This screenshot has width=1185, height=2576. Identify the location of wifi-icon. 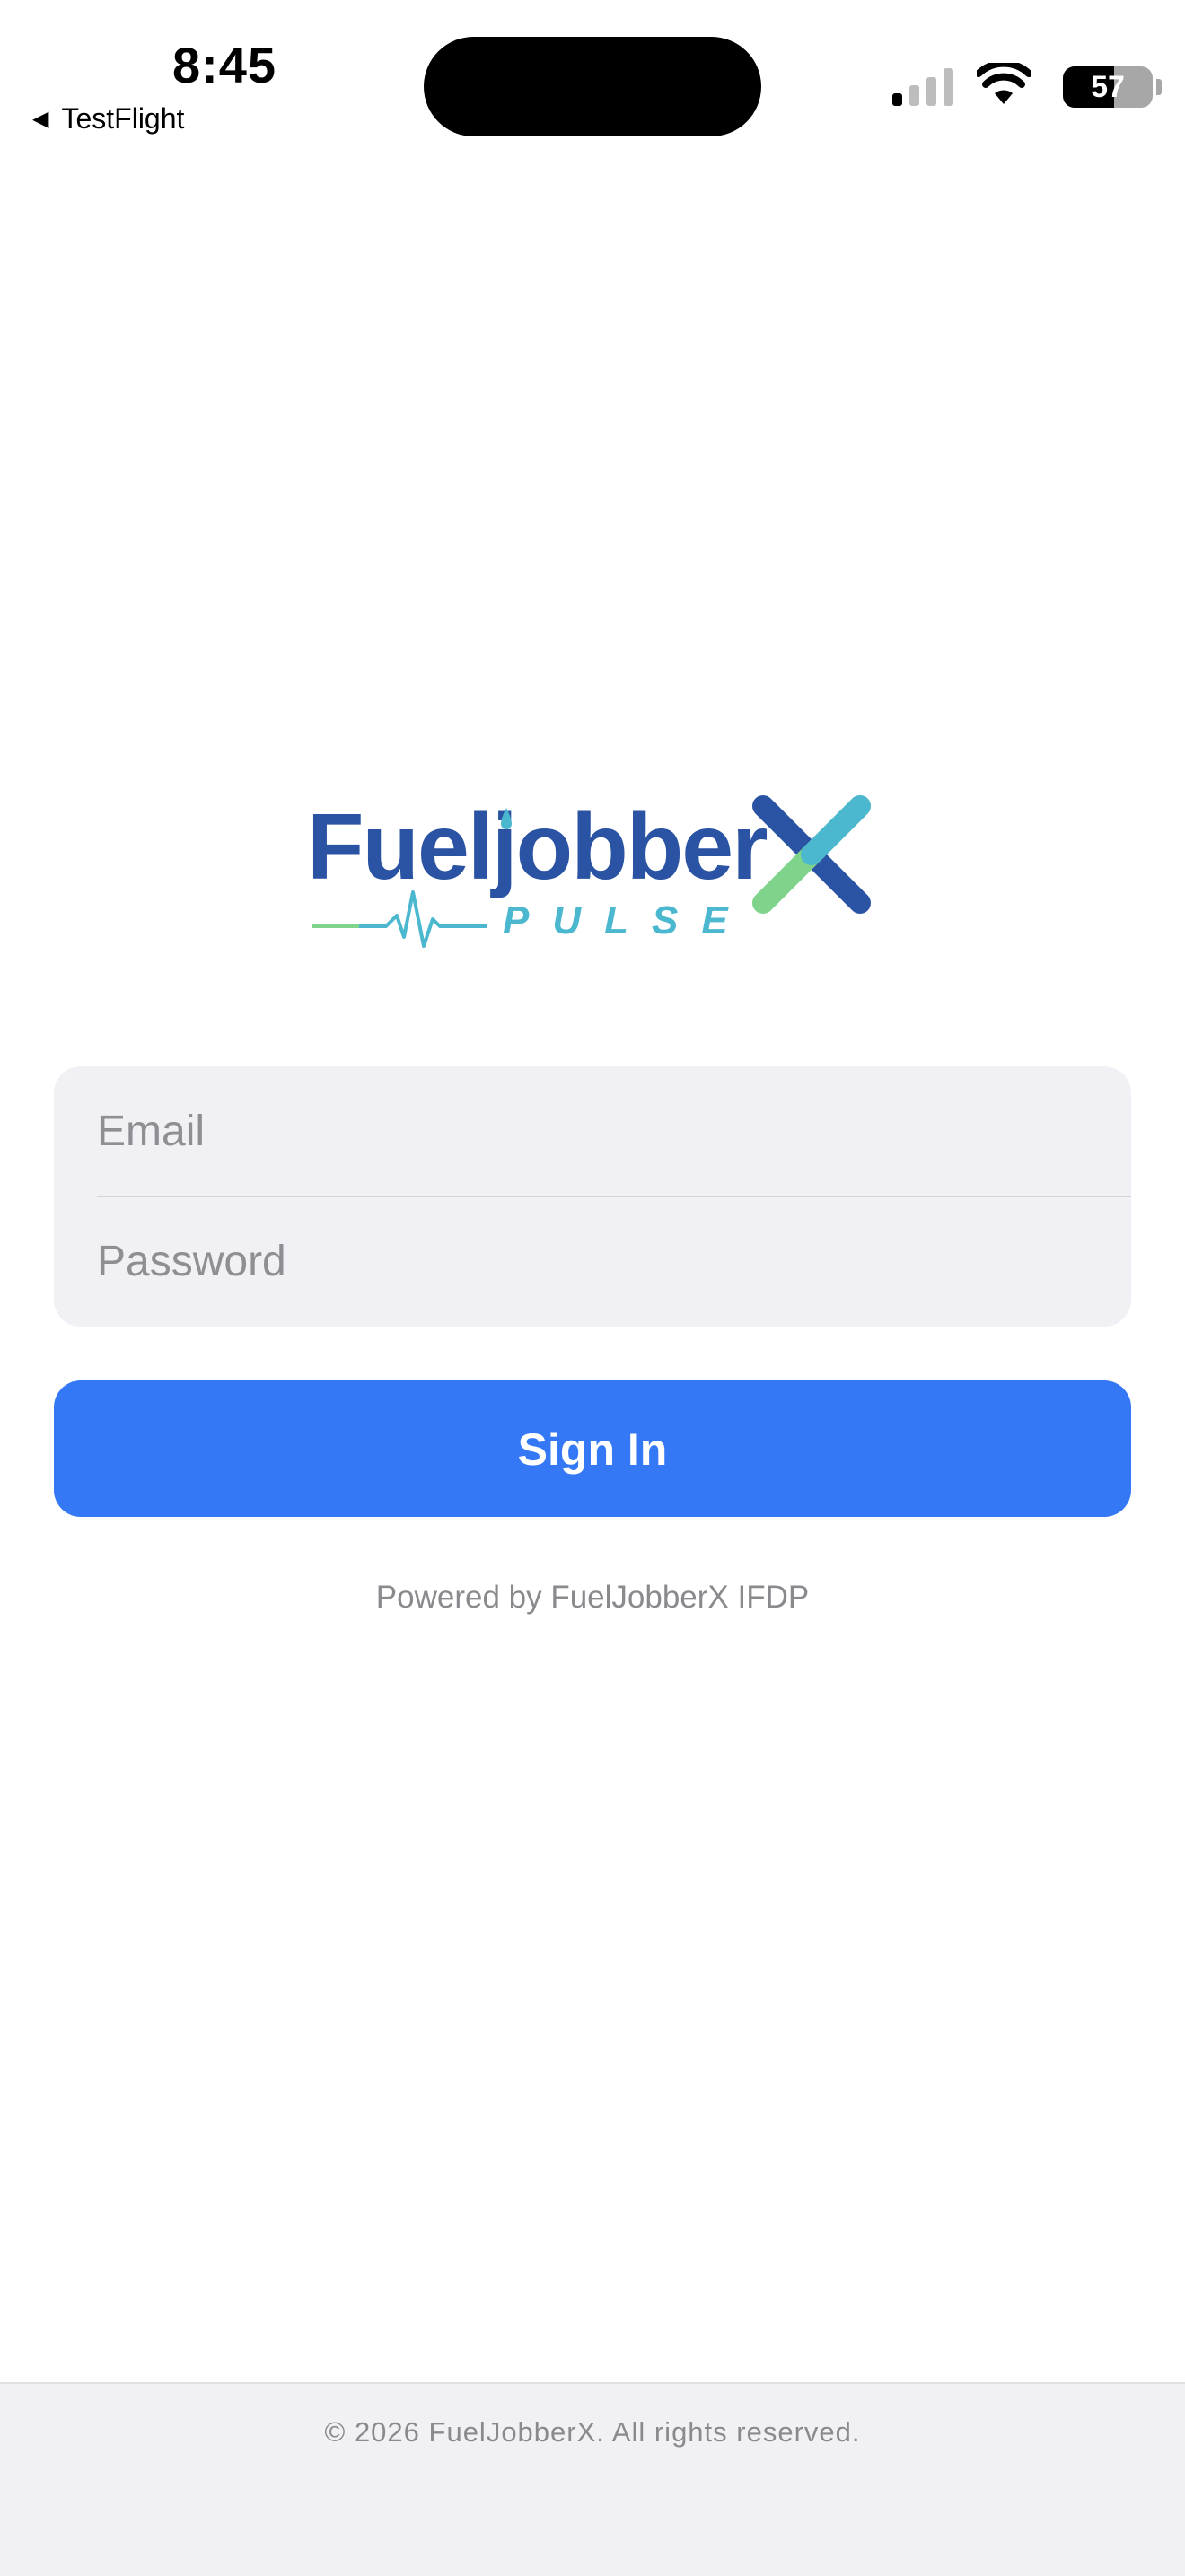
(1004, 83).